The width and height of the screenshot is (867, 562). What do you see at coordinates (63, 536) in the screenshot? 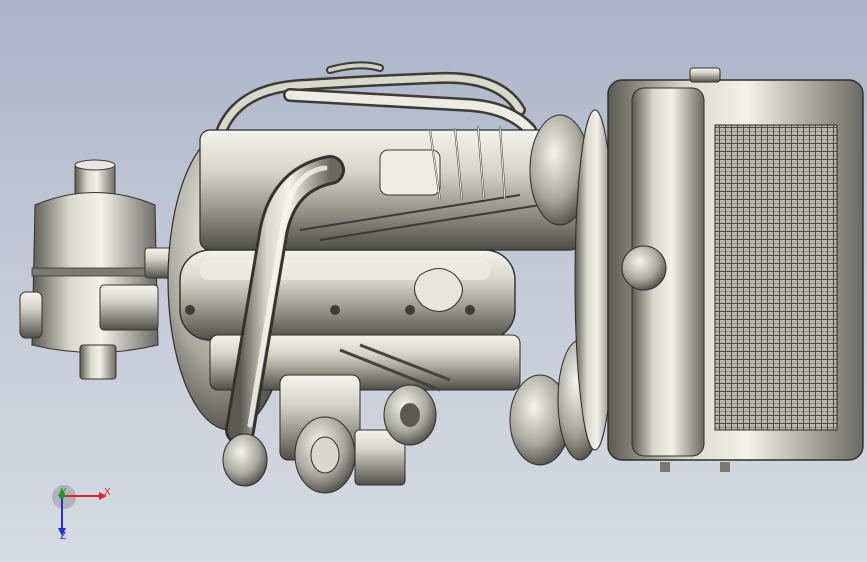
I see `z-axis-label: Z` at bounding box center [63, 536].